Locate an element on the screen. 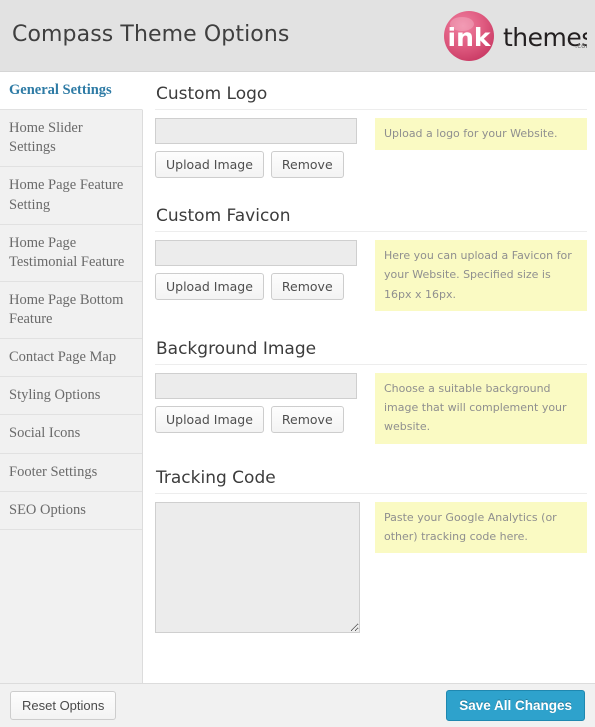 This screenshot has width=595, height=727. inkthemes-logo-svg: ink themes .com is located at coordinates (519, 36).